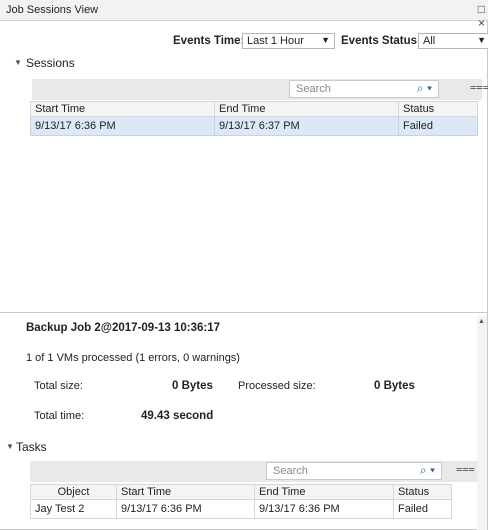  Describe the element at coordinates (364, 89) in the screenshot. I see `sessions-search-input: Search ⌕ ▾` at that location.